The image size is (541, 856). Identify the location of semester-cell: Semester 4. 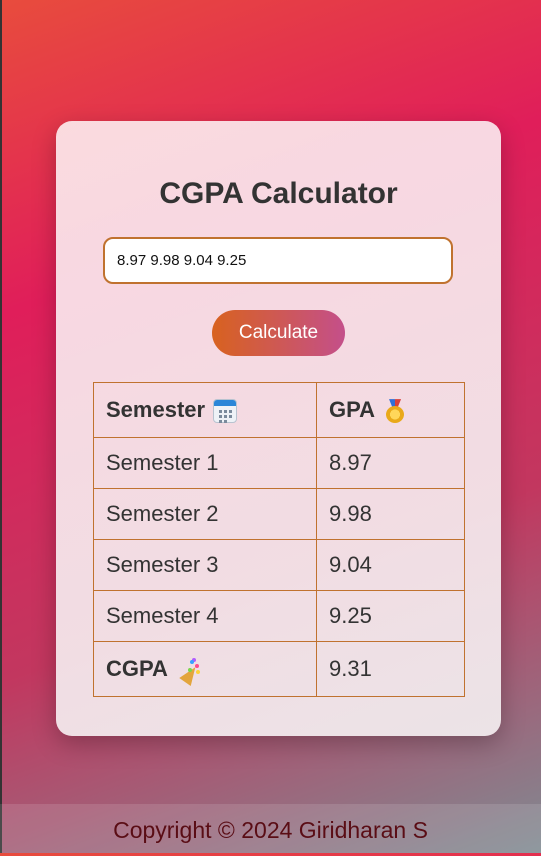
(205, 616).